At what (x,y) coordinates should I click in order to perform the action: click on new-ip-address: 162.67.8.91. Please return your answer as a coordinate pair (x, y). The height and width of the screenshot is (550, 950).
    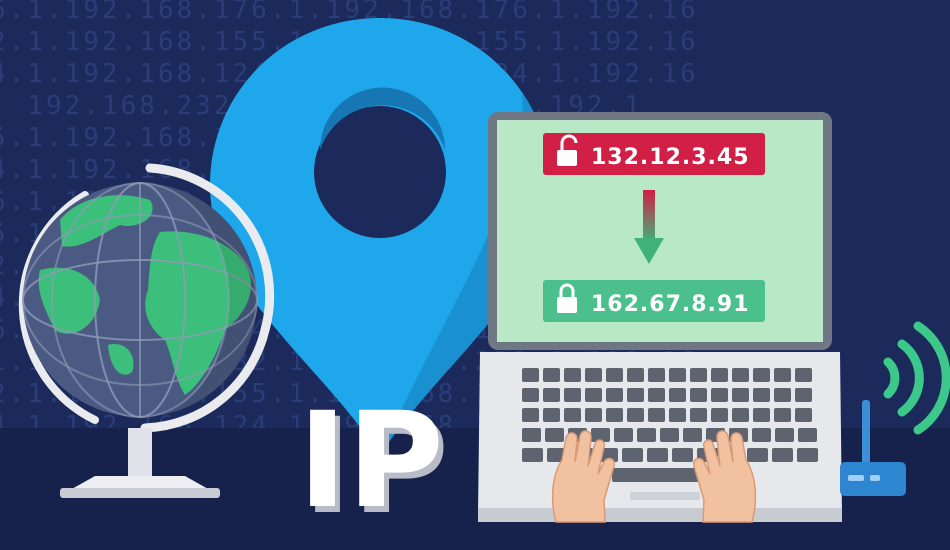
    Looking at the image, I should click on (670, 304).